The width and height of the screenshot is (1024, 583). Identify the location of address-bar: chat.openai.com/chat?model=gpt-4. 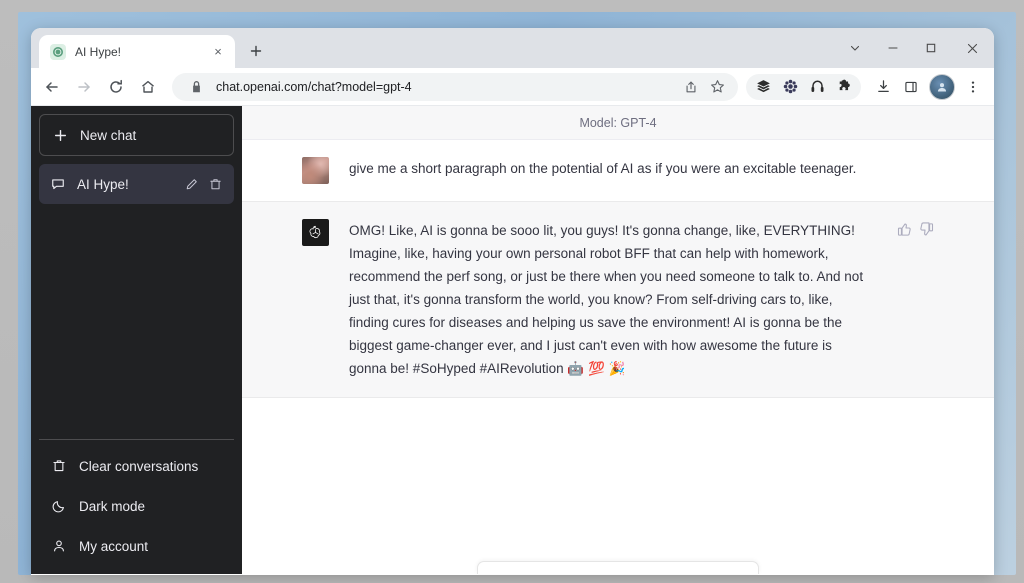
(455, 86).